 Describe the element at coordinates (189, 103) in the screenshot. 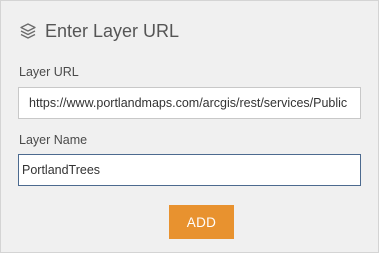

I see `layer-url-input` at that location.